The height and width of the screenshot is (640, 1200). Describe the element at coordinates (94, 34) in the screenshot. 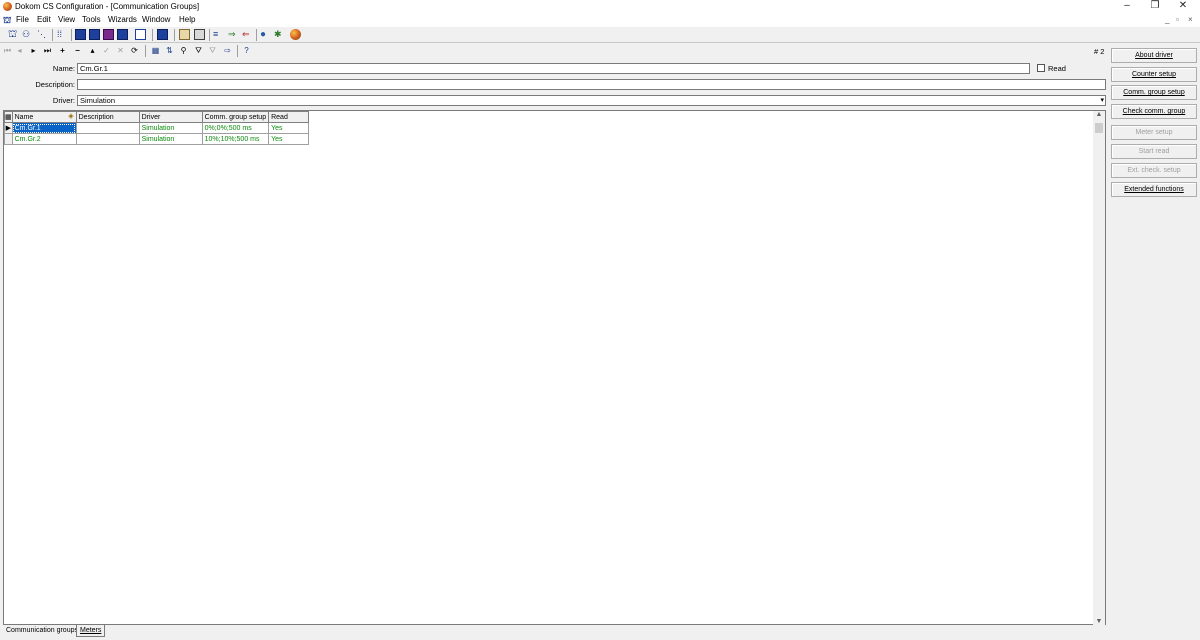

I see `table-purple-icon` at that location.